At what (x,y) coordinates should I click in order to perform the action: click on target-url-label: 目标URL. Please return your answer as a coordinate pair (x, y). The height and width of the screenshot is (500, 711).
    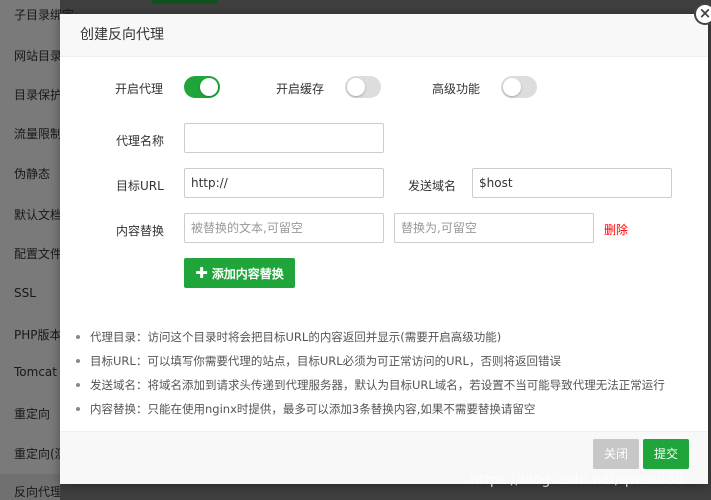
    Looking at the image, I should click on (140, 186).